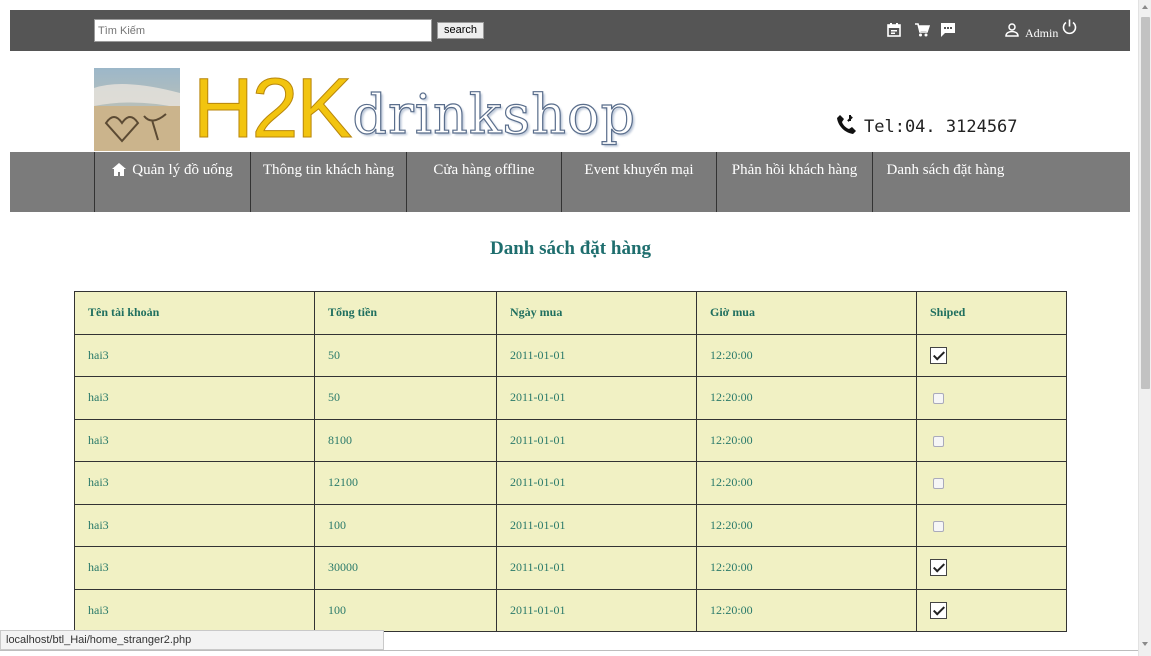 The image size is (1151, 656). Describe the element at coordinates (192, 640) in the screenshot. I see `status-bar-url: localhost/btl_Hai/home_stranger2.php` at that location.